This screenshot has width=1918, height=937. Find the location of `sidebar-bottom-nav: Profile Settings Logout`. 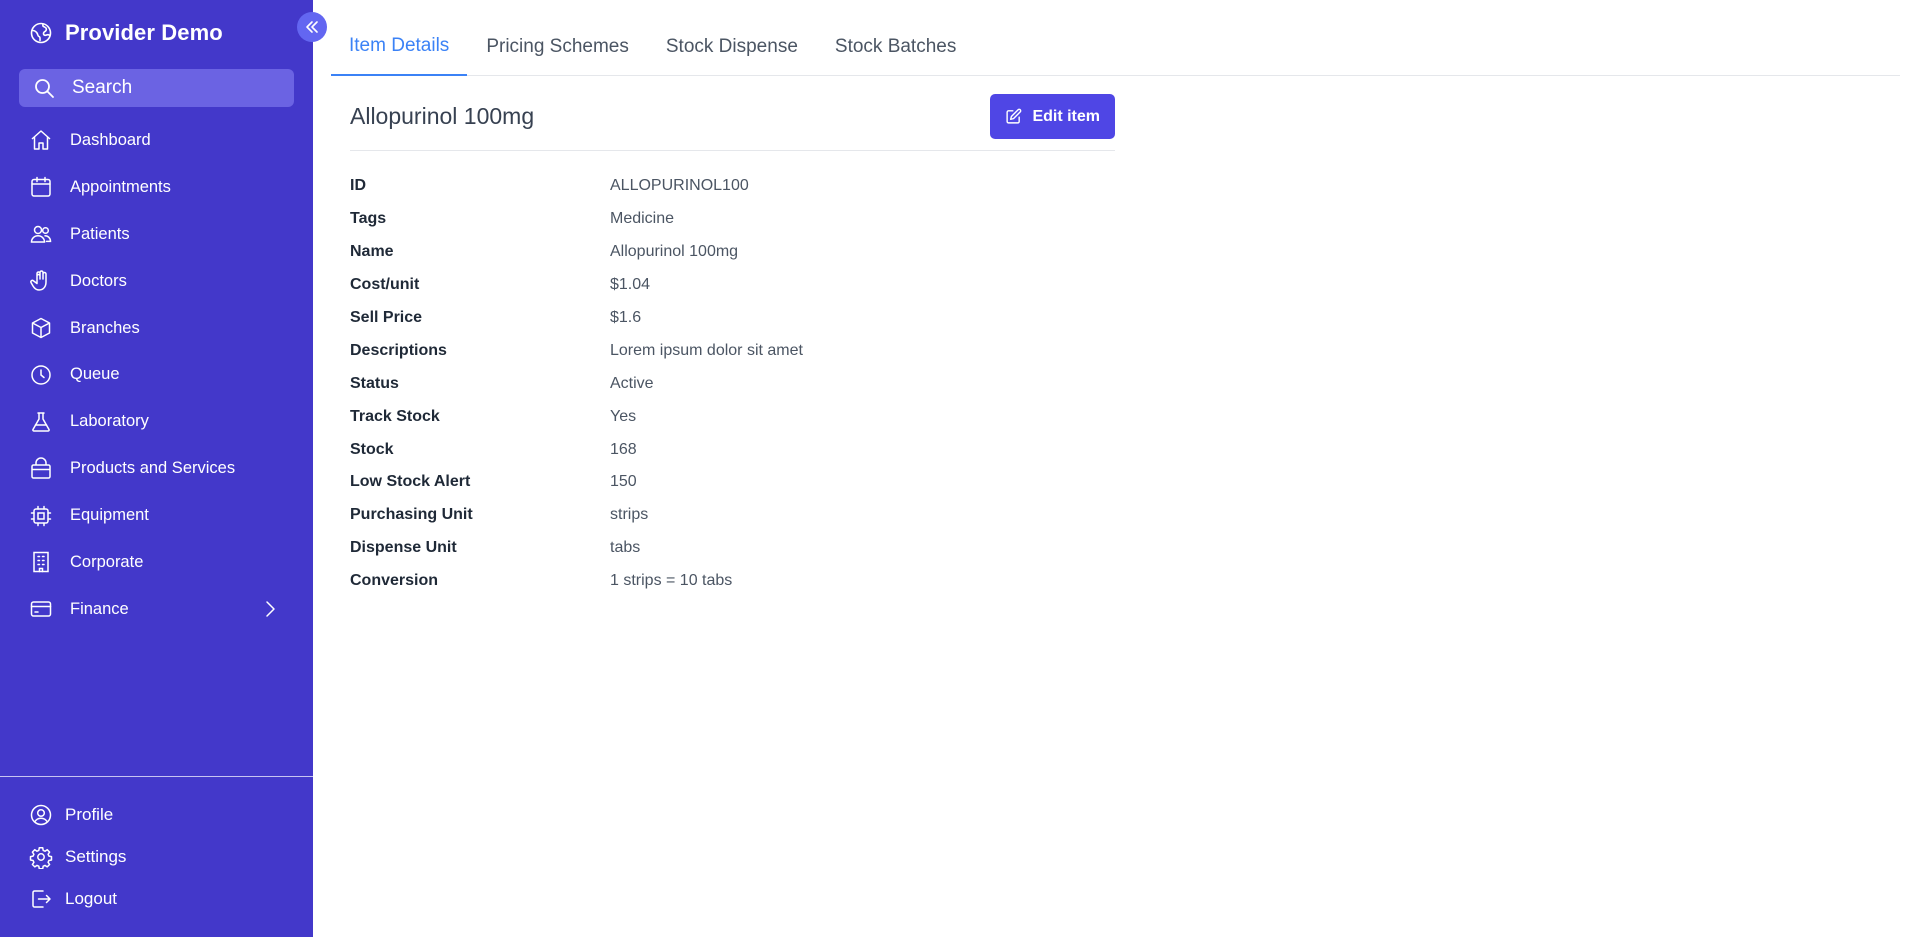

sidebar-bottom-nav: Profile Settings Logout is located at coordinates (156, 857).